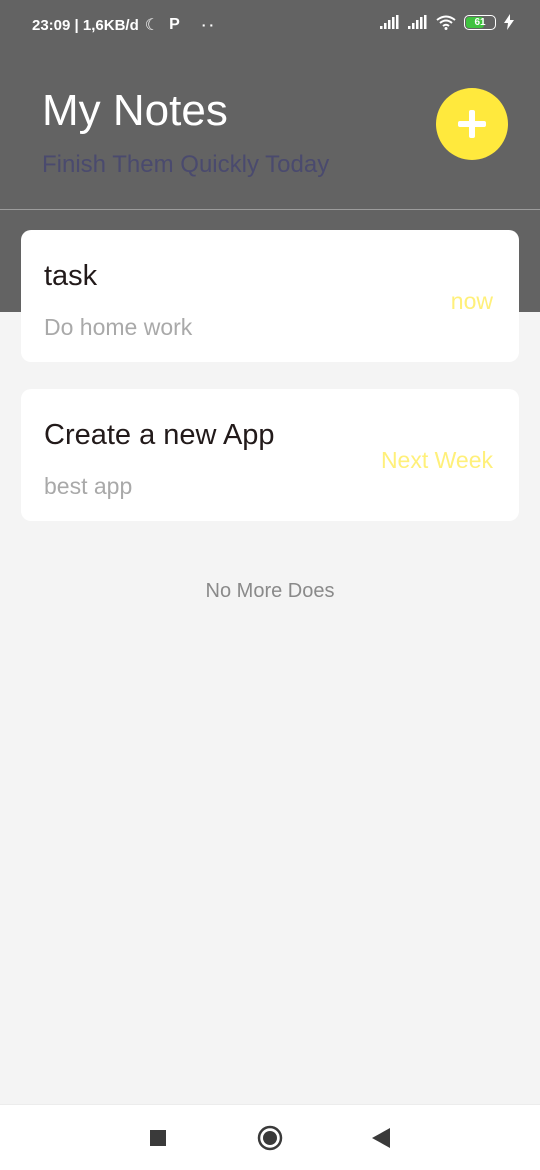 The width and height of the screenshot is (540, 1170). I want to click on note-body: Do home work, so click(118, 327).